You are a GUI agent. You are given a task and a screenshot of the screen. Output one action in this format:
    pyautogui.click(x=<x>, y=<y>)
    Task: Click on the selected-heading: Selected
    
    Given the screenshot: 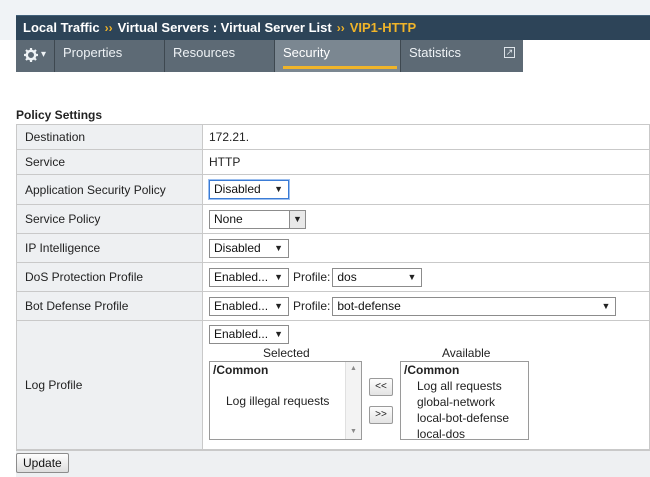 What is the action you would take?
    pyautogui.click(x=286, y=353)
    